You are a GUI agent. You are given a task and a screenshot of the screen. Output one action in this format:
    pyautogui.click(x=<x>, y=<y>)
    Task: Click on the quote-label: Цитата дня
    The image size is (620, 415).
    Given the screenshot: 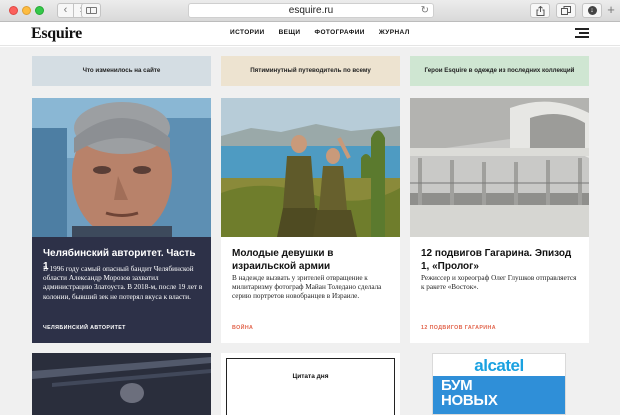 What is the action you would take?
    pyautogui.click(x=310, y=376)
    